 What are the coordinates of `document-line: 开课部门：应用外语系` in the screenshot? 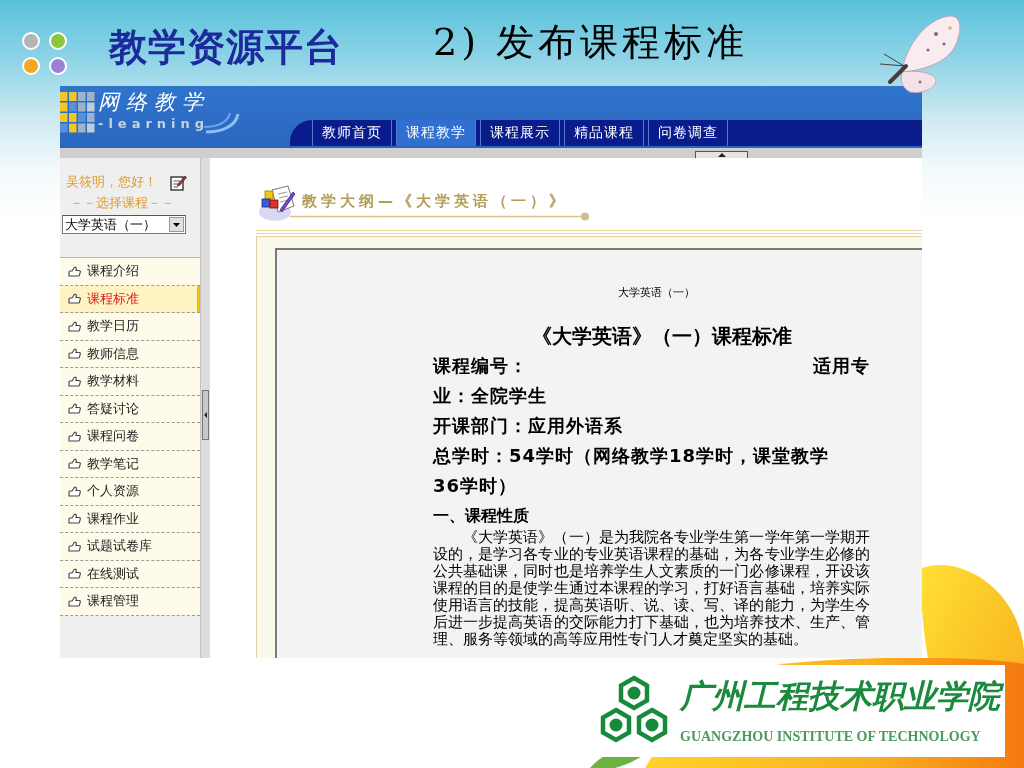 It's located at (528, 426).